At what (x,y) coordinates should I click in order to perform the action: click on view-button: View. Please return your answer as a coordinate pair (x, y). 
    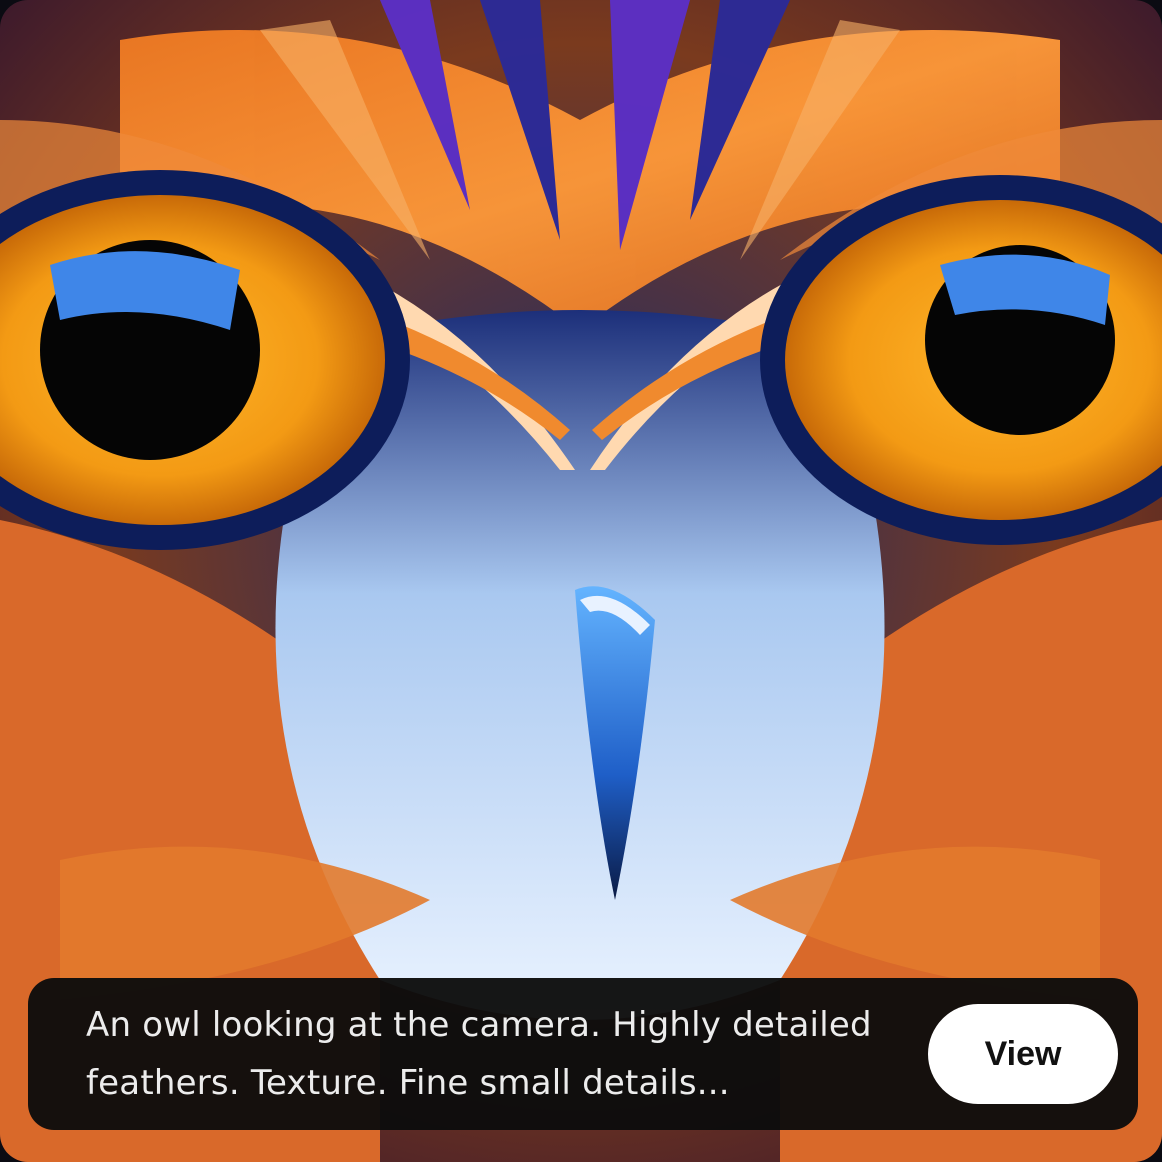
    Looking at the image, I should click on (1023, 1054).